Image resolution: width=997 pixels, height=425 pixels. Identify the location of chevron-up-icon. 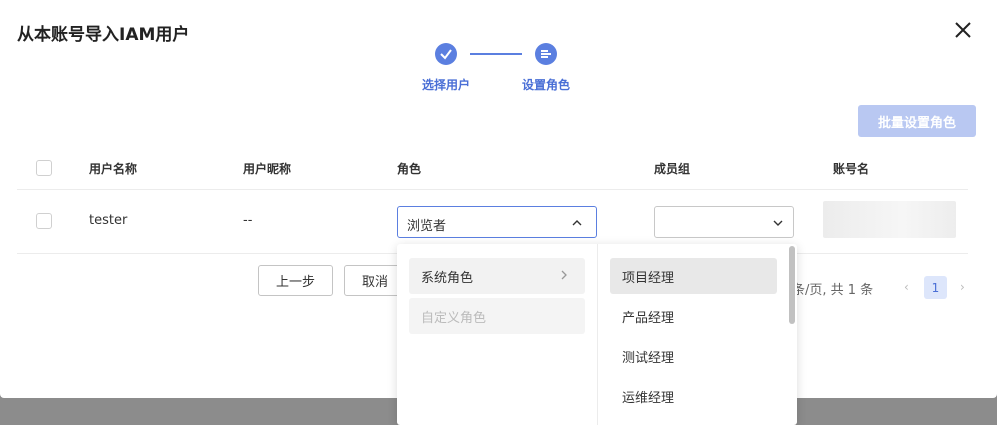
(577, 223).